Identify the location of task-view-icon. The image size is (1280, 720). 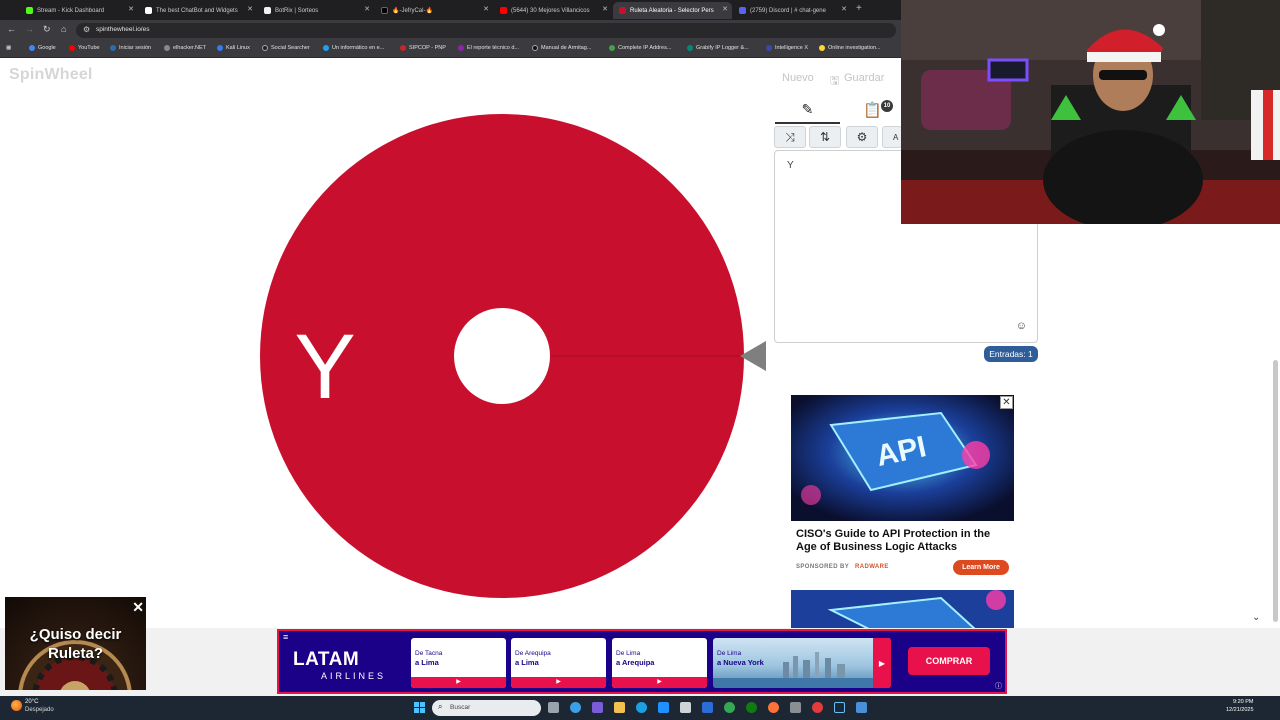
(553, 707).